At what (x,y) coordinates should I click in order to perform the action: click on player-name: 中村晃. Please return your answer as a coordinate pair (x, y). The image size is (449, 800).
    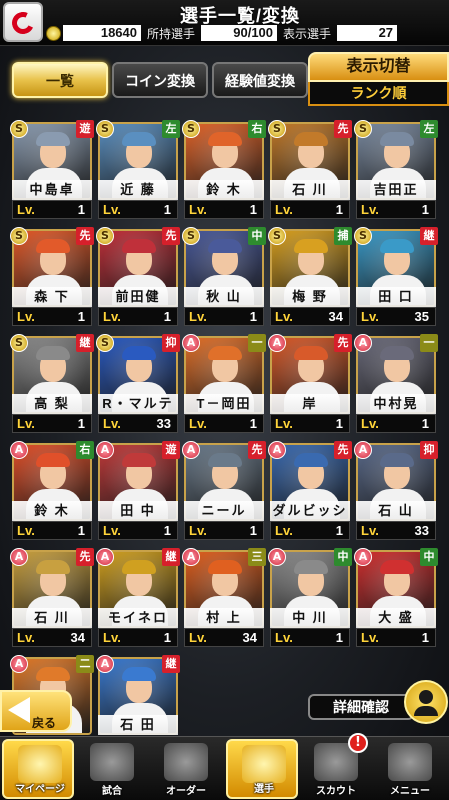
    Looking at the image, I should click on (396, 404).